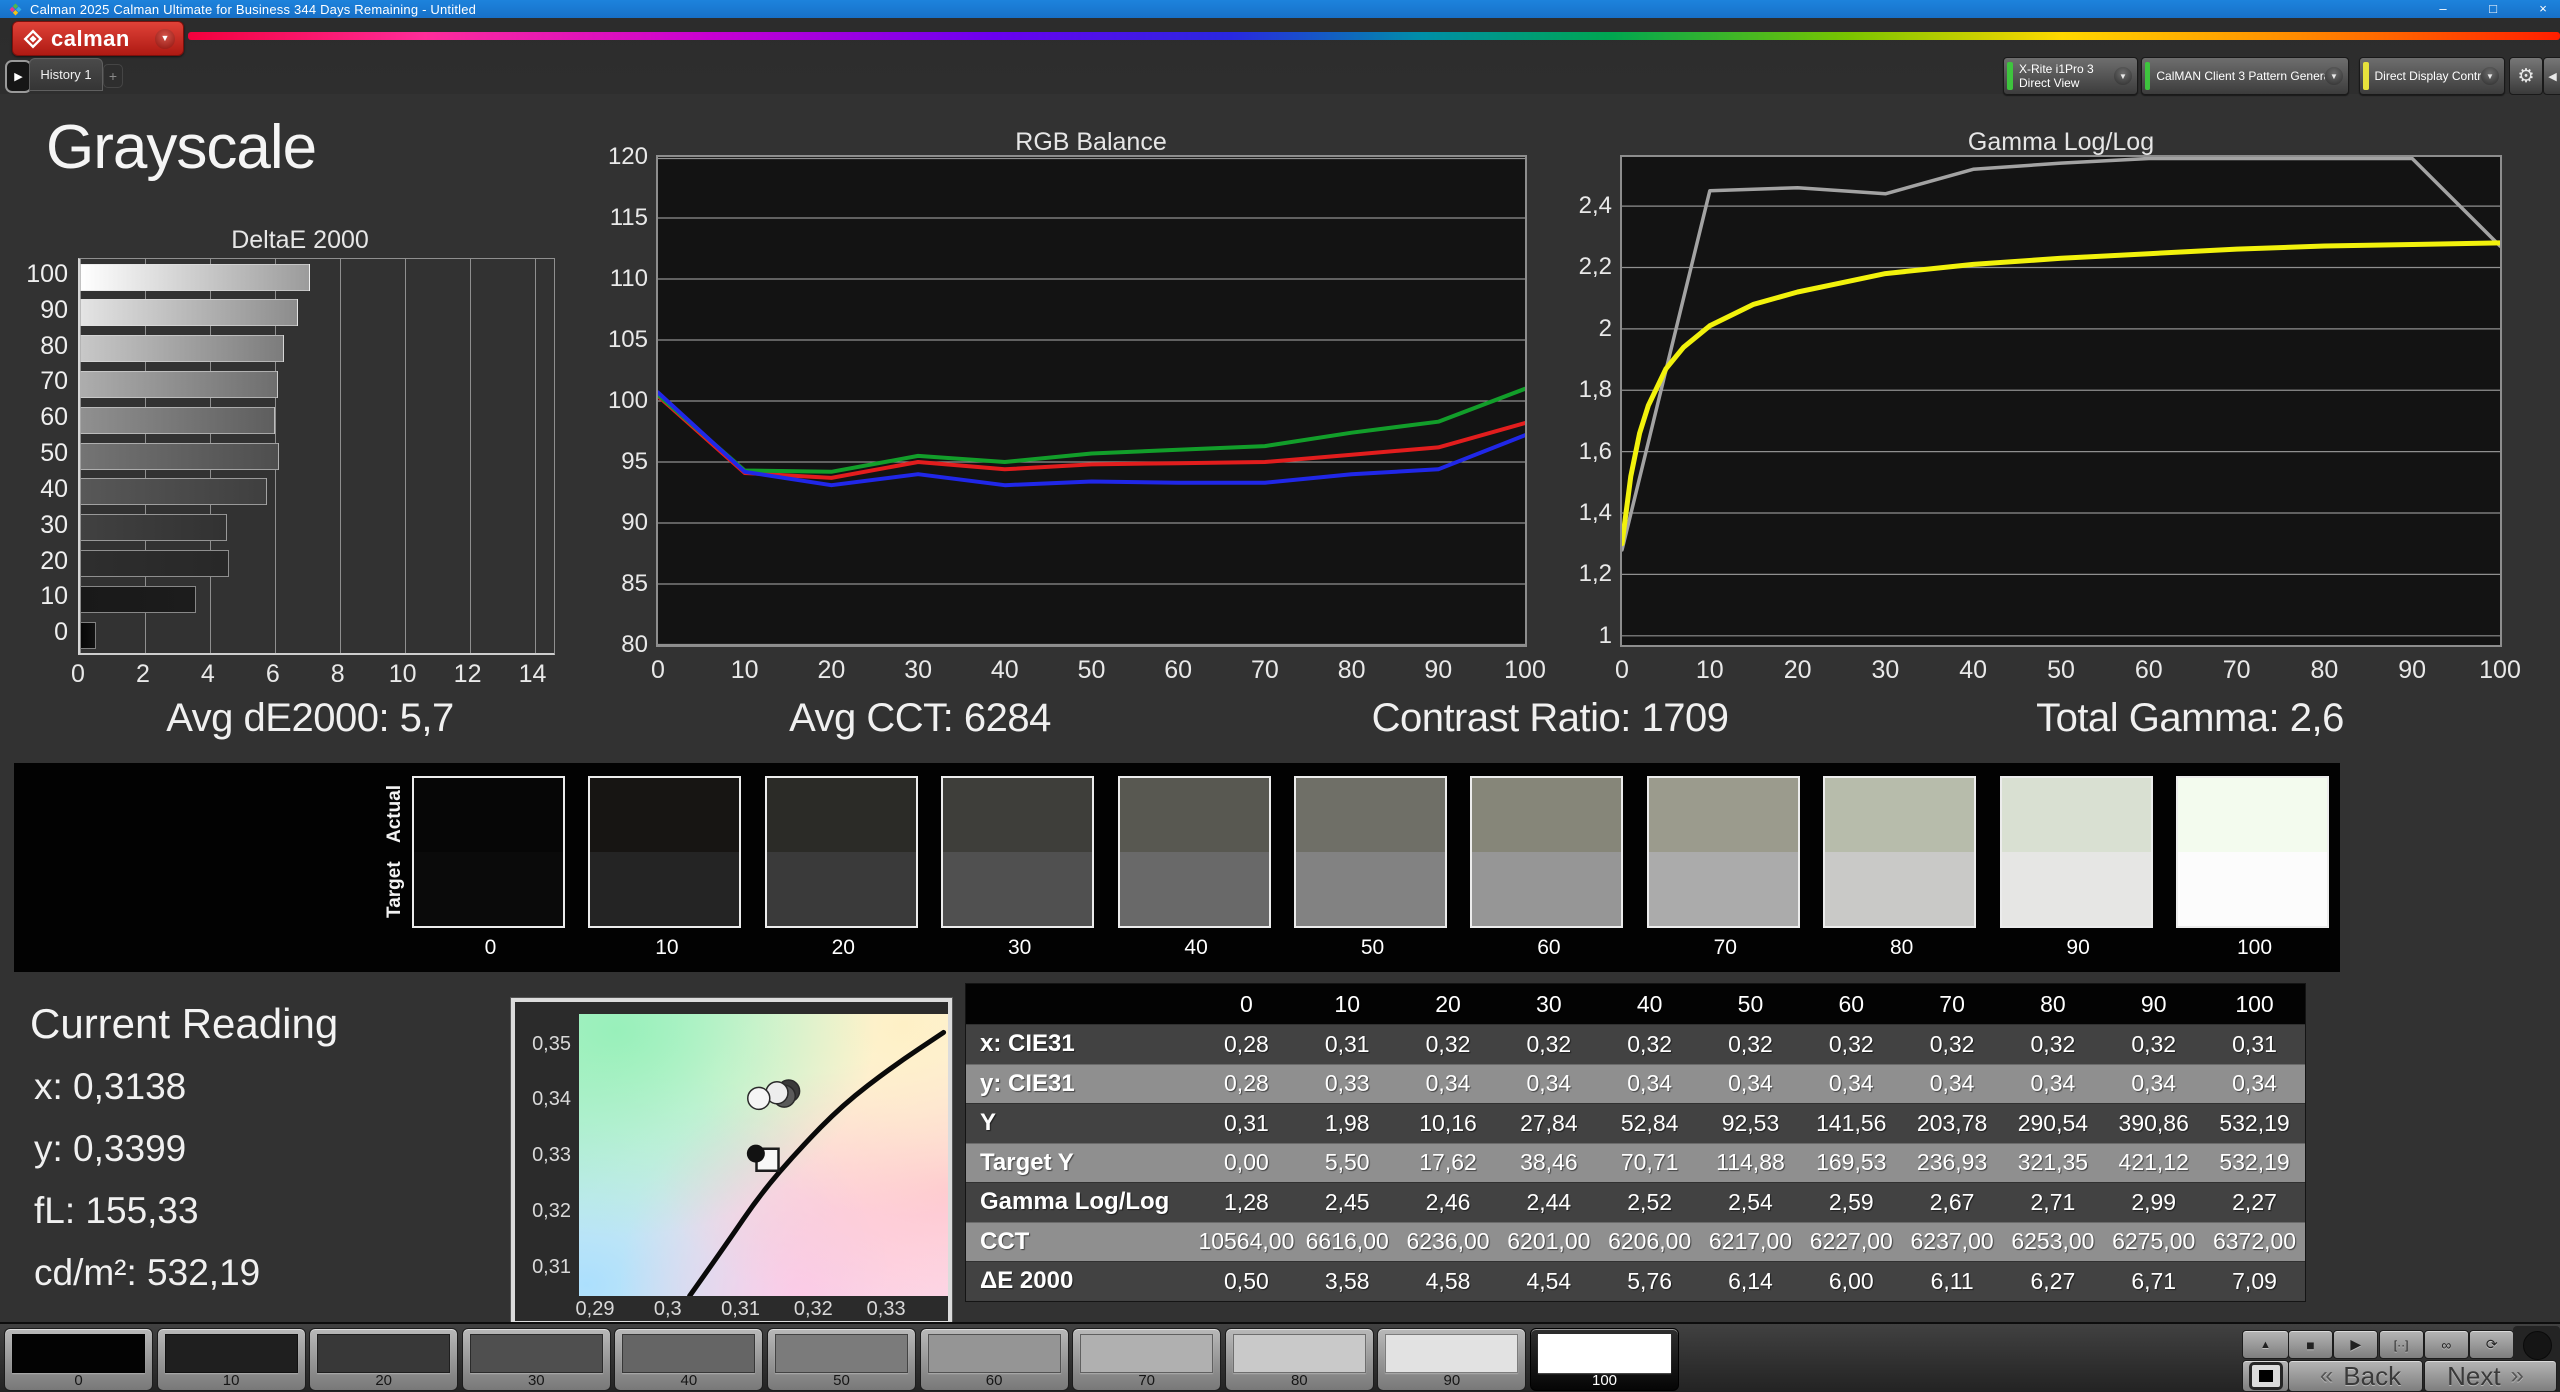 The image size is (2560, 1392). Describe the element at coordinates (1525, 670) in the screenshot. I see `xtick-100: 100` at that location.